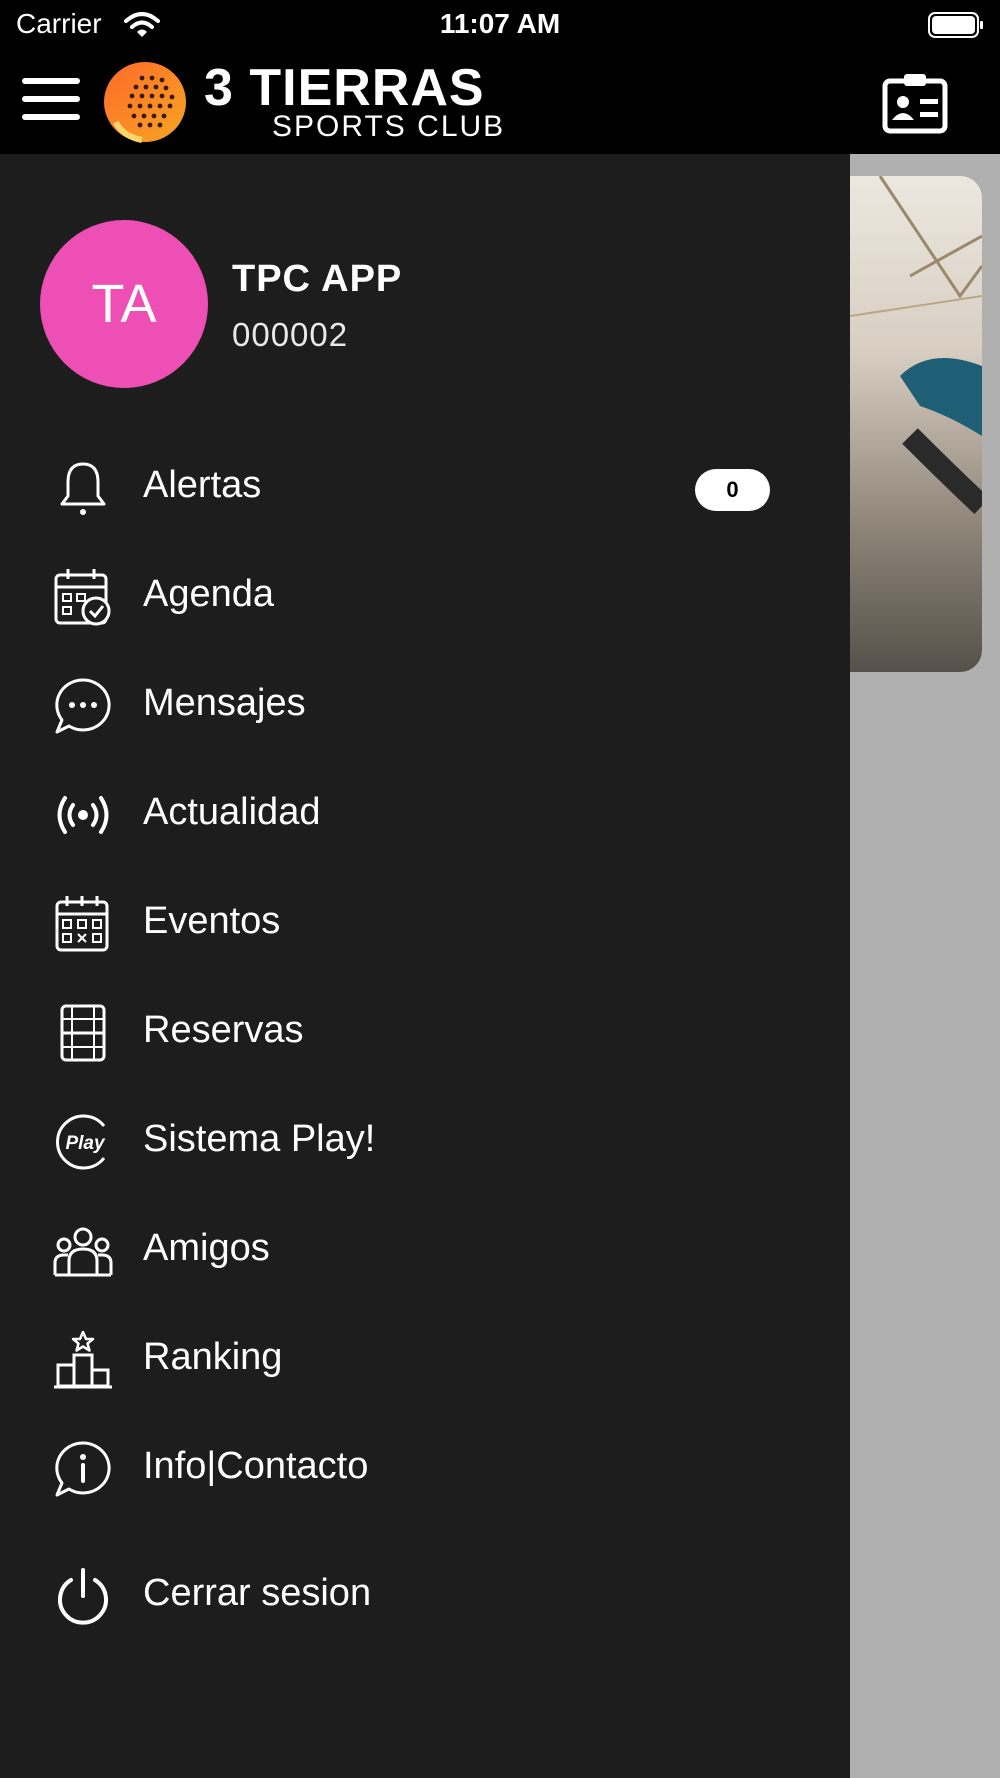 The image size is (1000, 1778). I want to click on status-bar: Carrier 11:07 AM, so click(500, 25).